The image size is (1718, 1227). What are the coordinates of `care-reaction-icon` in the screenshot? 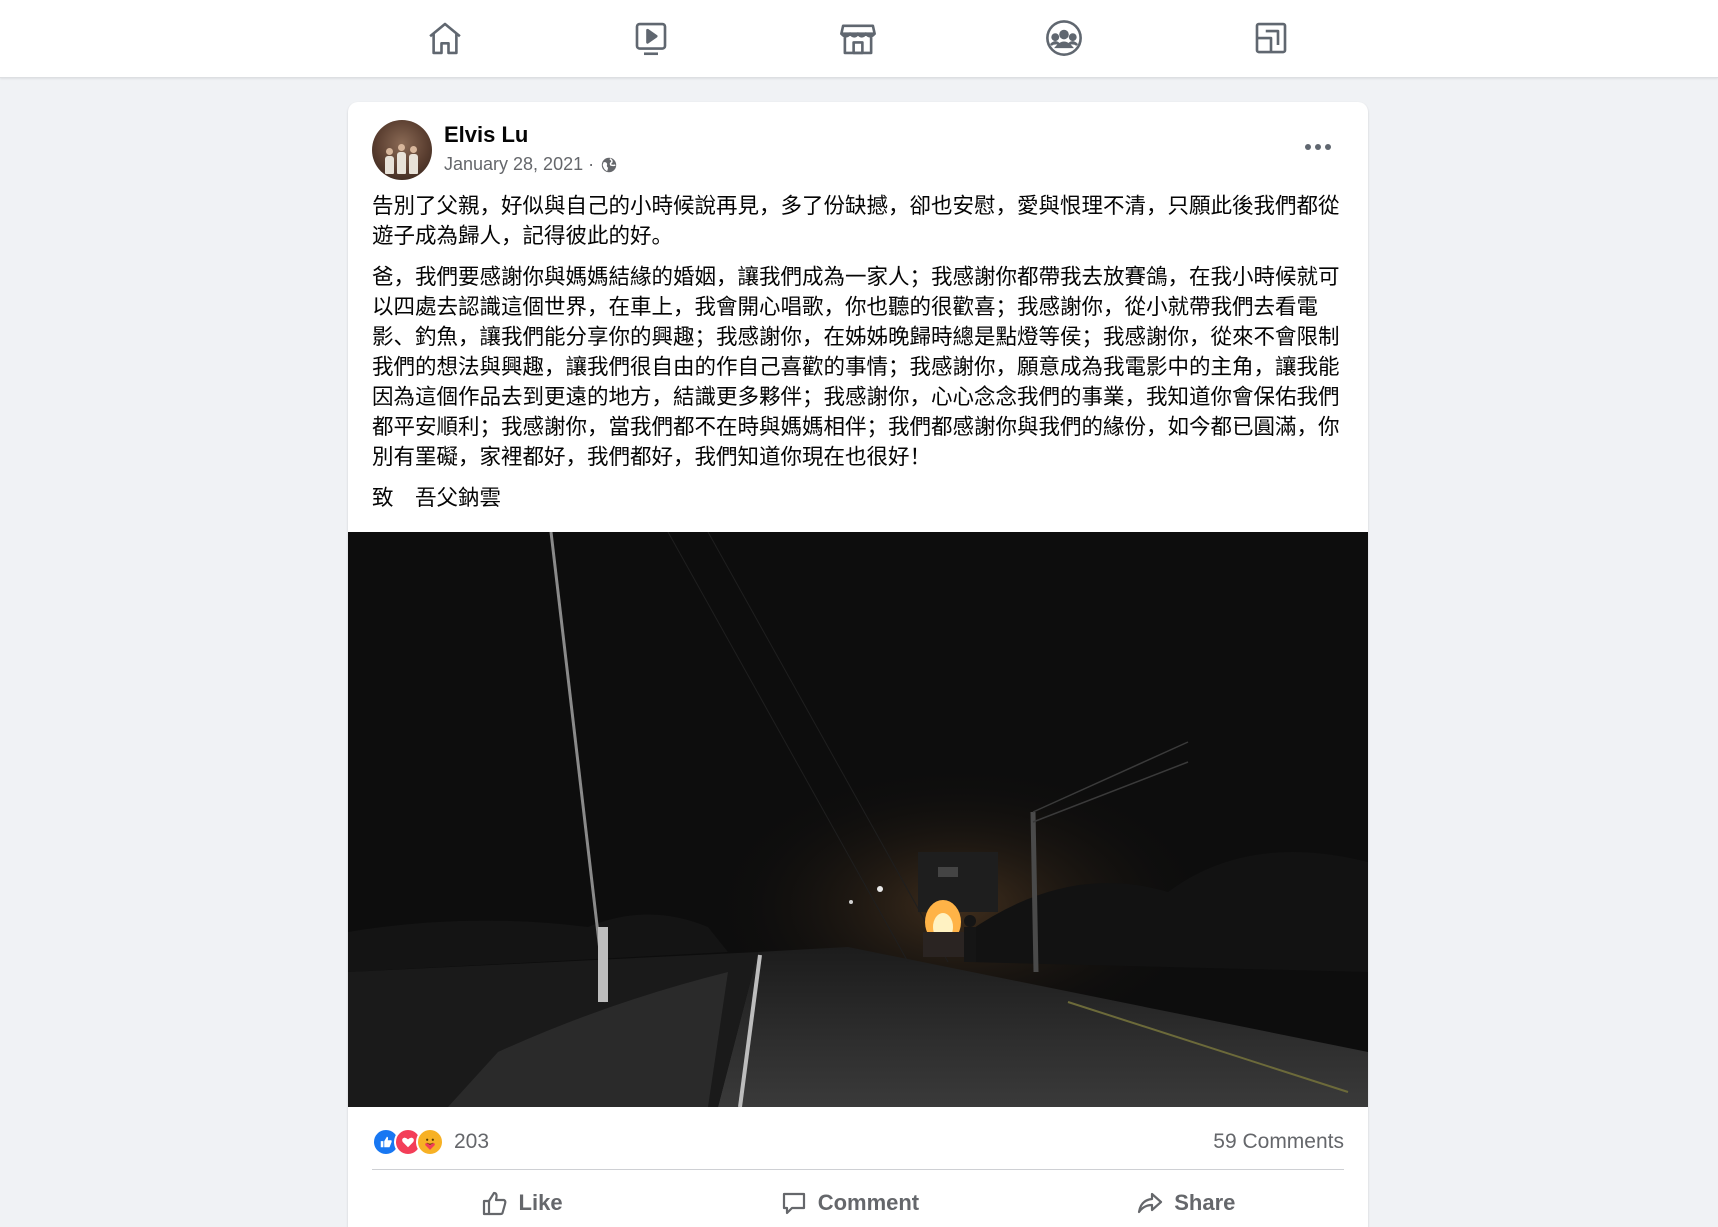 It's located at (430, 1142).